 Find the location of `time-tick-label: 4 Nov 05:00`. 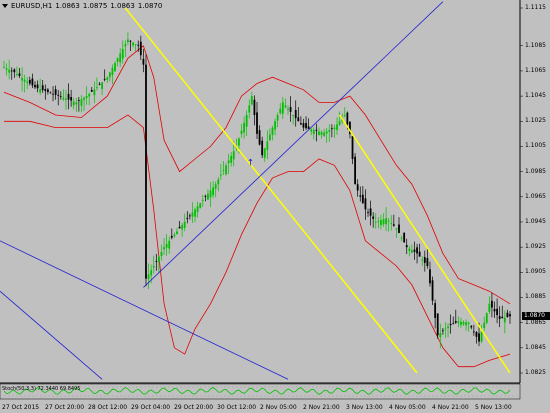

time-tick-label: 4 Nov 05:00 is located at coordinates (407, 407).